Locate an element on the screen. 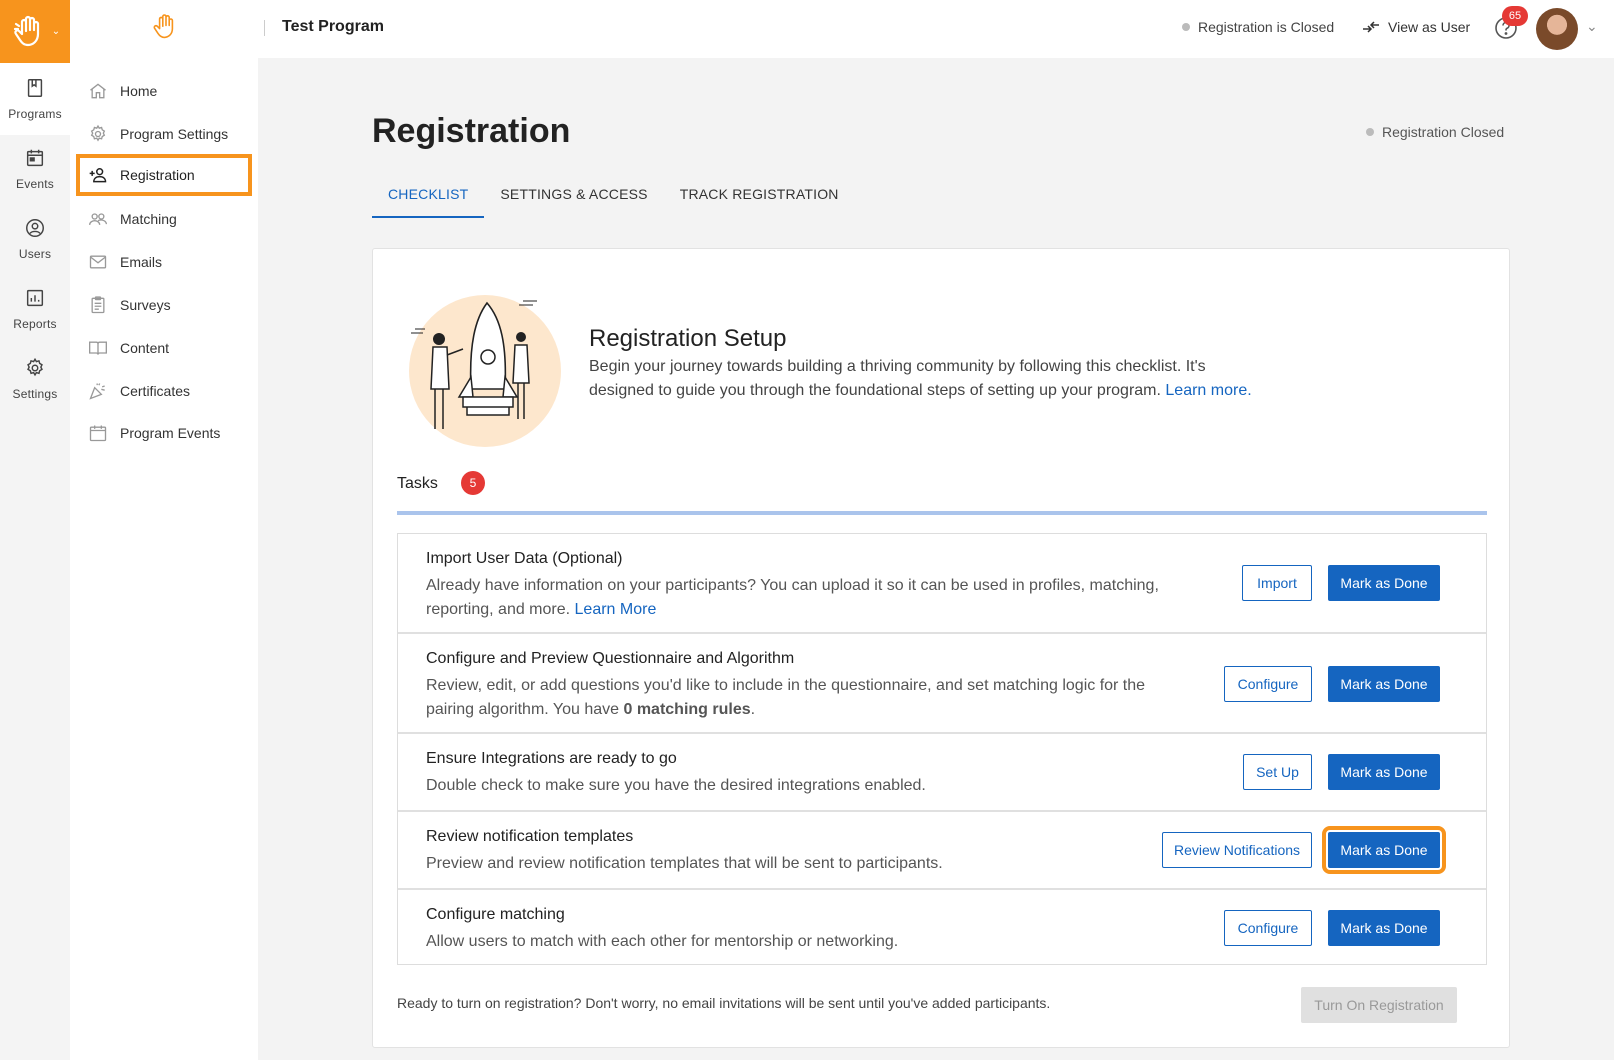 This screenshot has height=1060, width=1614. import-button: Import is located at coordinates (1277, 583).